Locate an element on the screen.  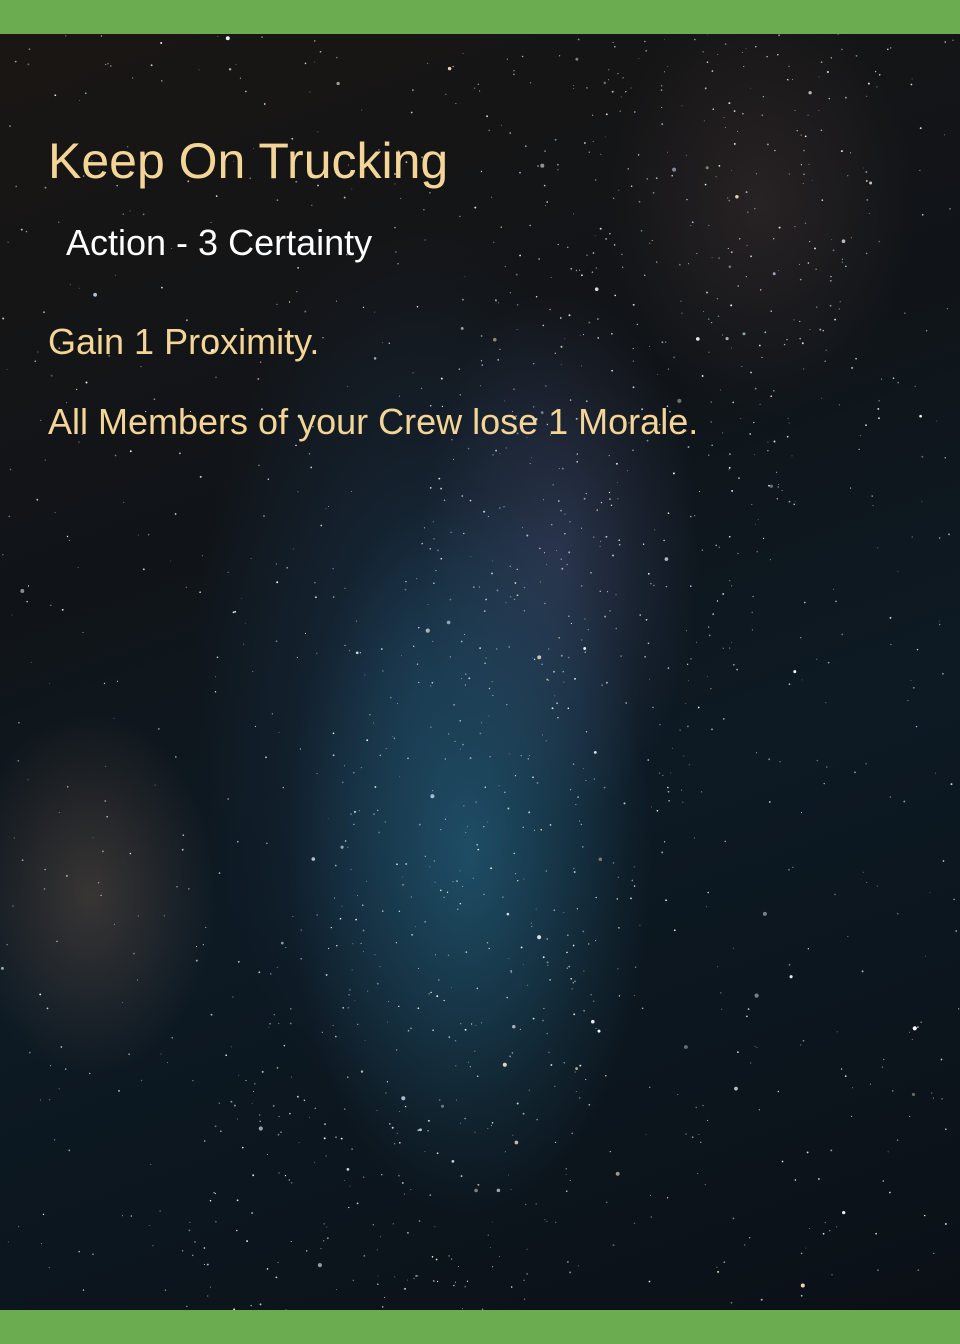
card-type-line: Action - 3 Certainty is located at coordinates (219, 242).